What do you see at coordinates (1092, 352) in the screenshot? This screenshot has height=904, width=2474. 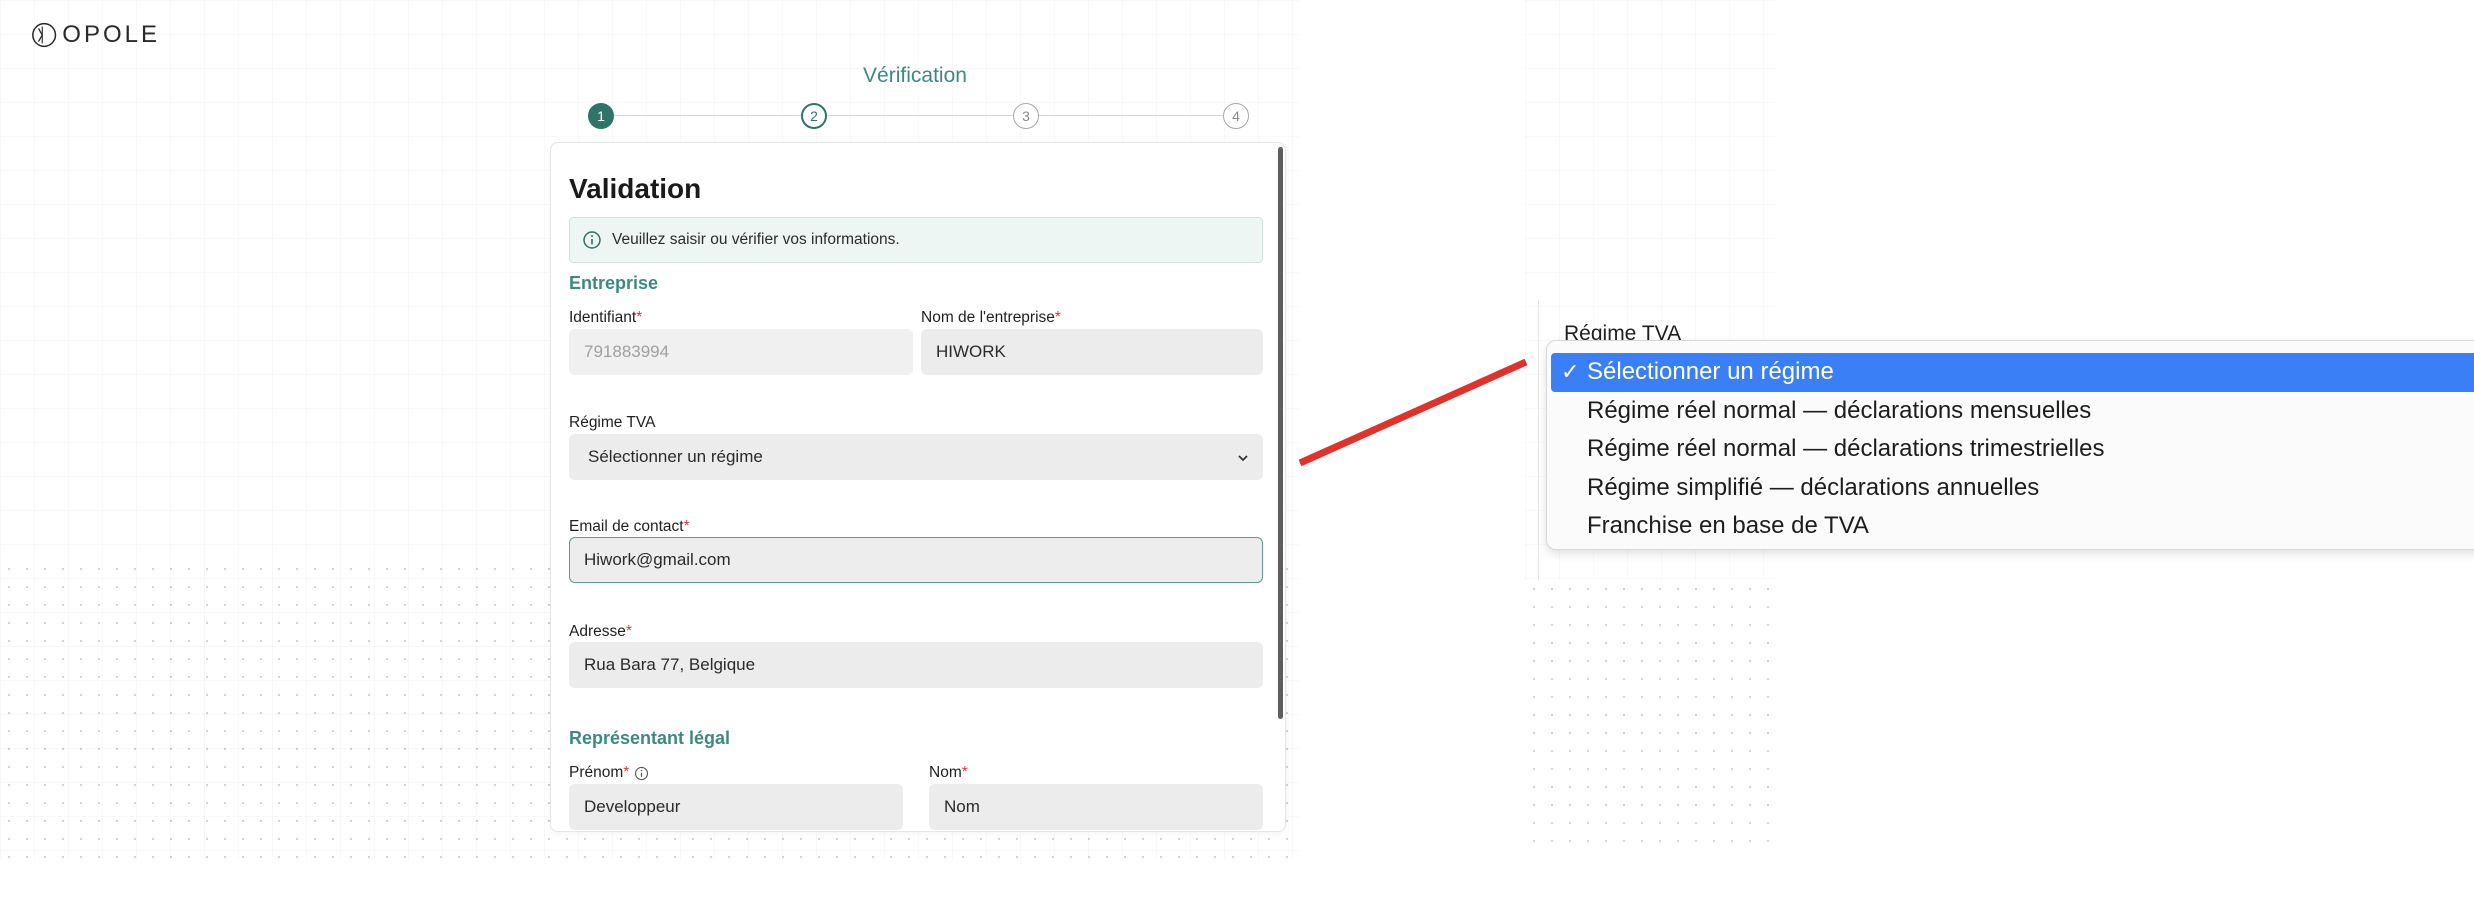 I see `company-name-input: HIWORK` at bounding box center [1092, 352].